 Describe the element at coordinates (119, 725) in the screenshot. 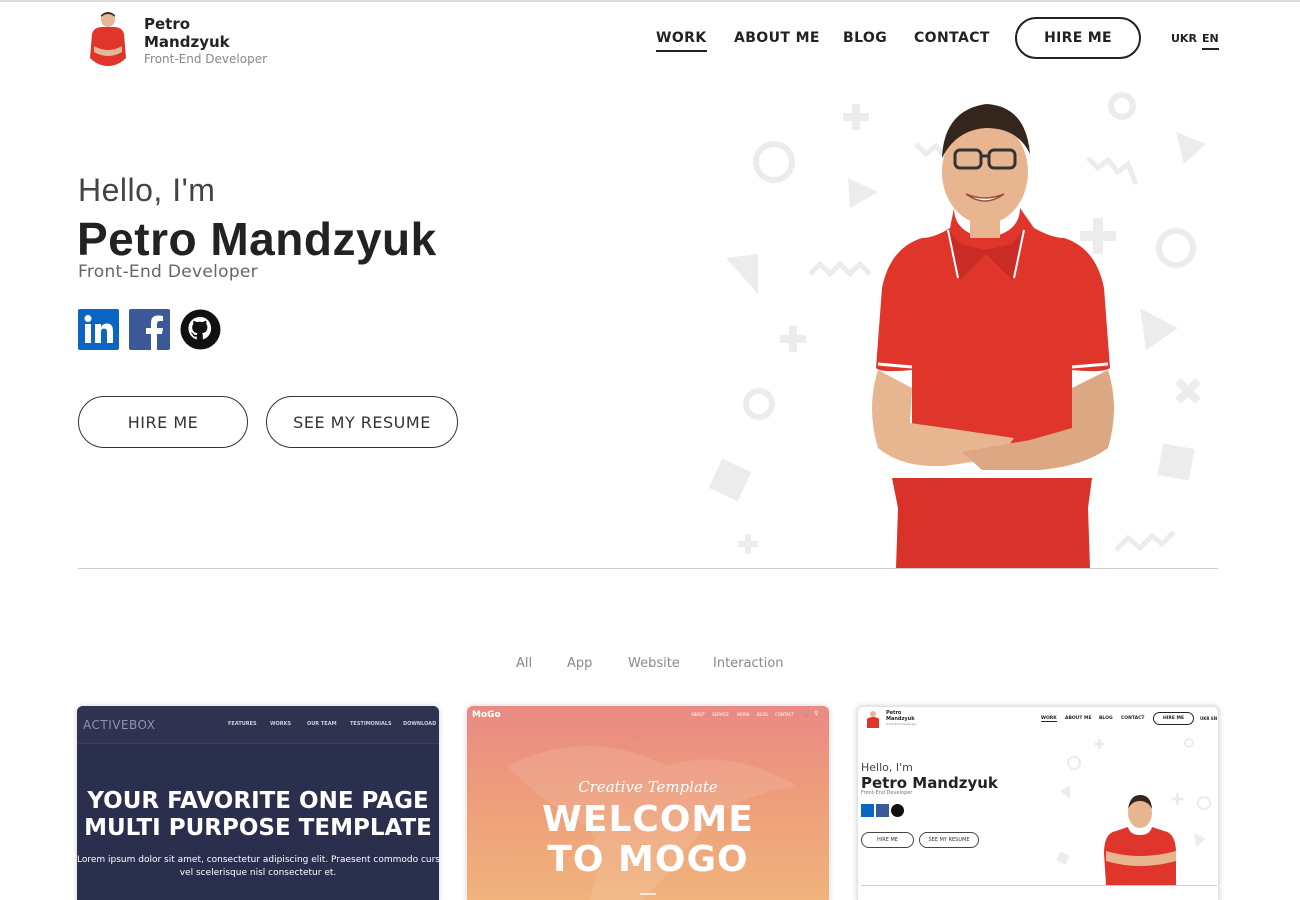

I see `card-logo: ACTIVEBOX` at that location.